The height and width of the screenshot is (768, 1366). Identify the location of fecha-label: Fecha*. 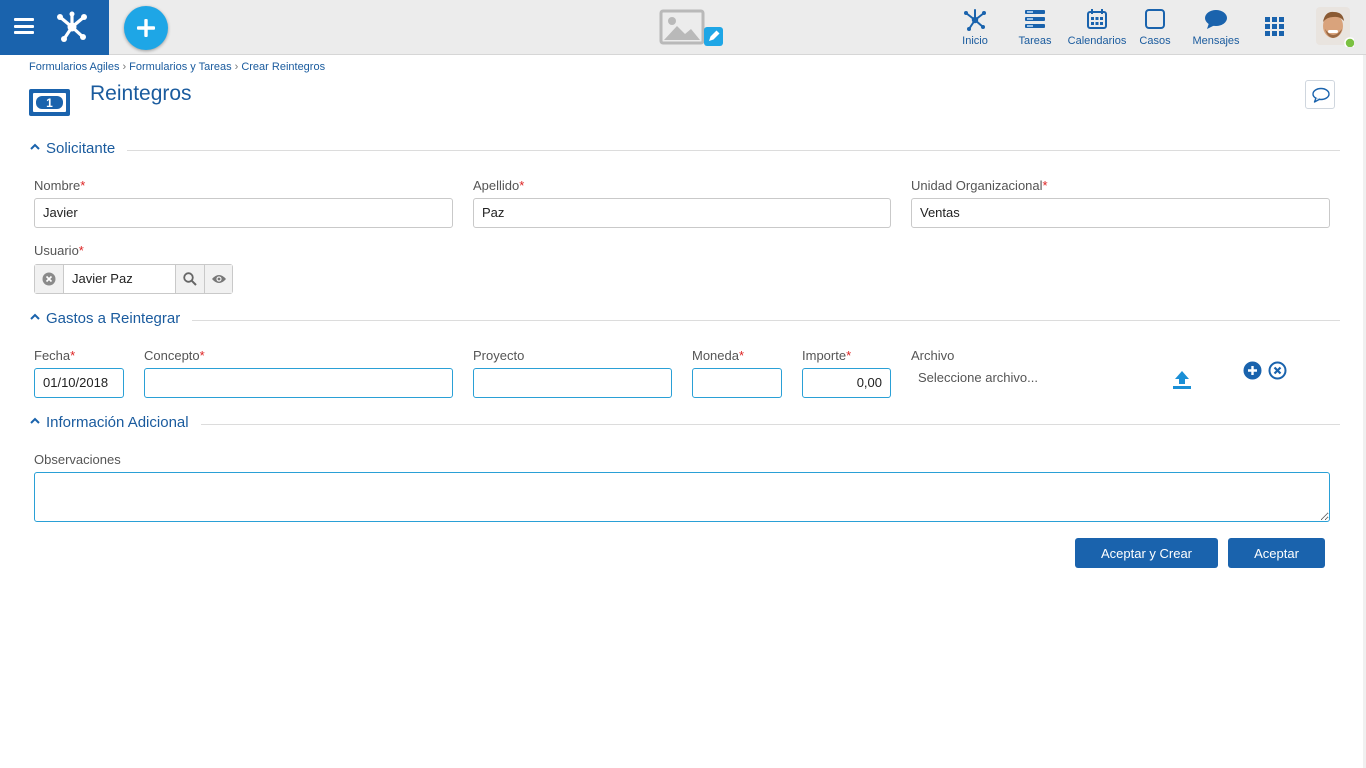
(55, 355).